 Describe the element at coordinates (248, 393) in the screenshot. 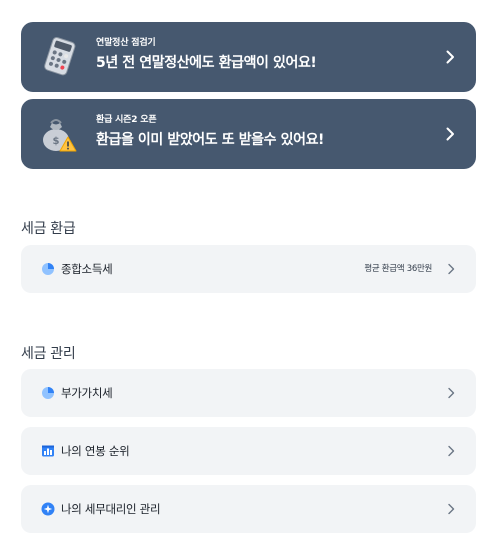

I see `list-item-vat: 부가가치세` at that location.